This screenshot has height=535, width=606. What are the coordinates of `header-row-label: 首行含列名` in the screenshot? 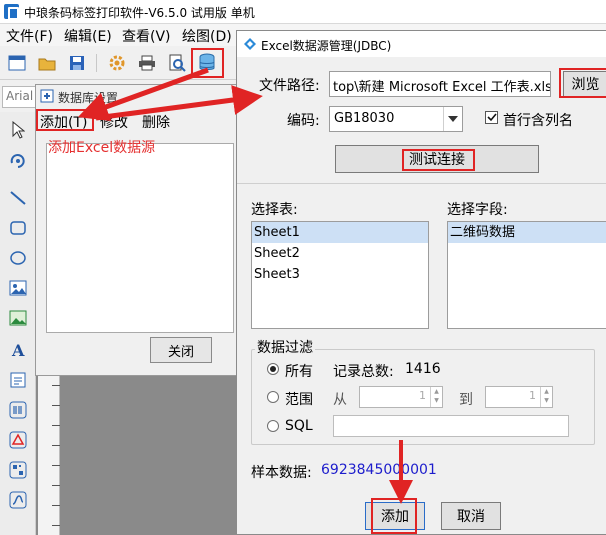 It's located at (538, 121).